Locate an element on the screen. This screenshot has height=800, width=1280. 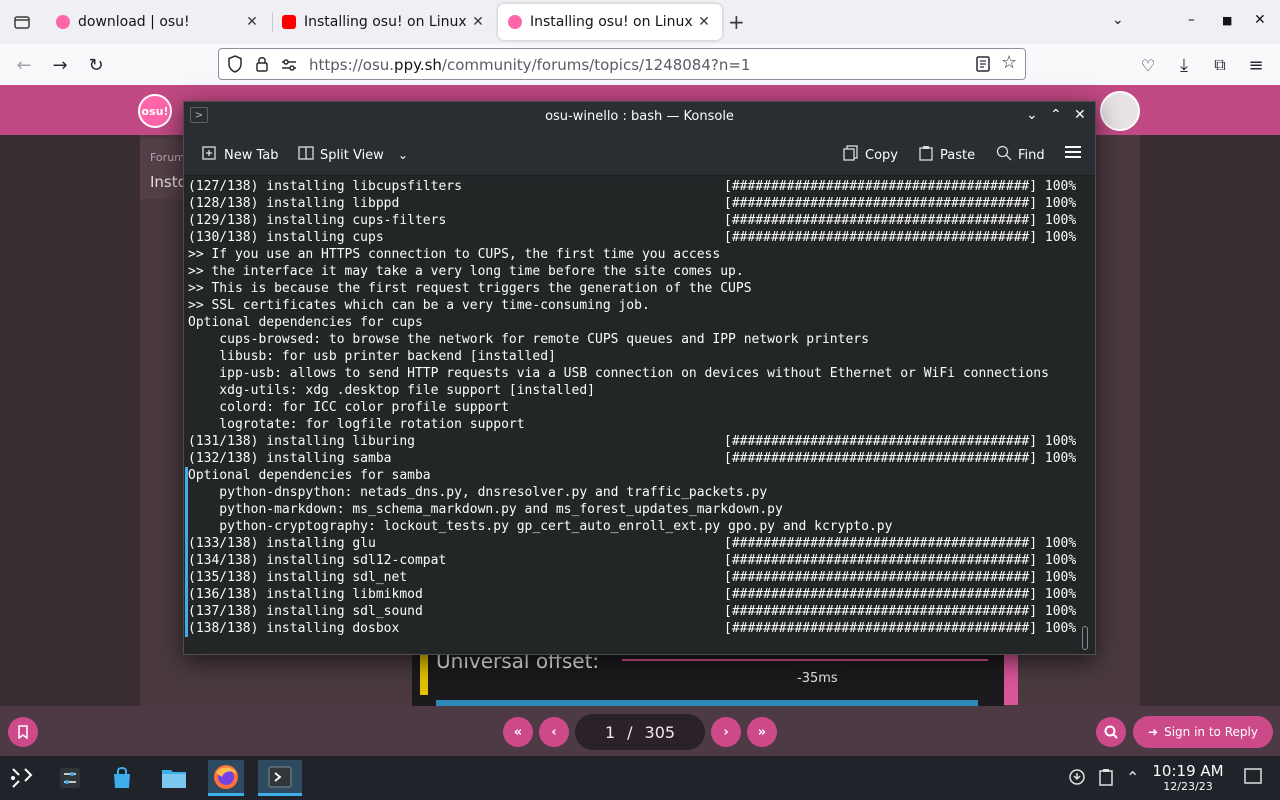
konsole-close-icon: ✕ is located at coordinates (1080, 115).